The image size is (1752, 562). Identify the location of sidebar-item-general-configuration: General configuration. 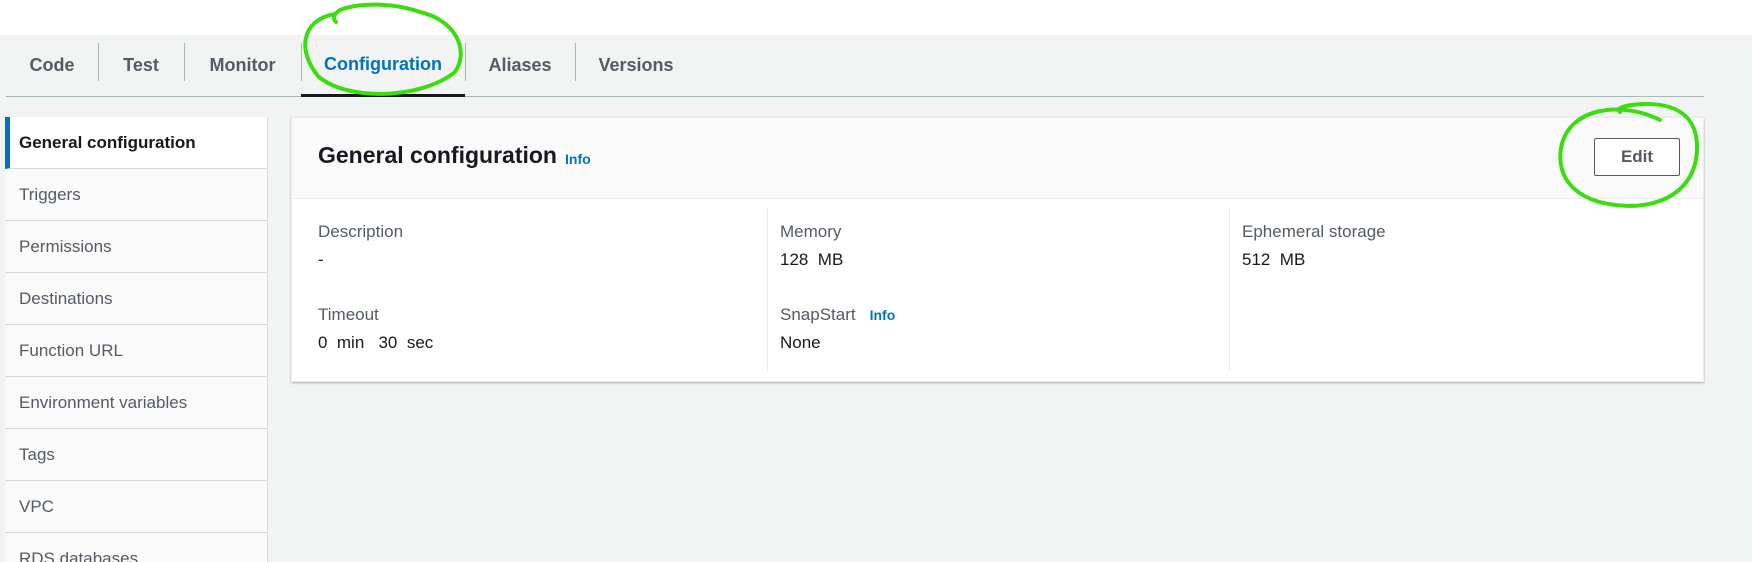
(136, 143).